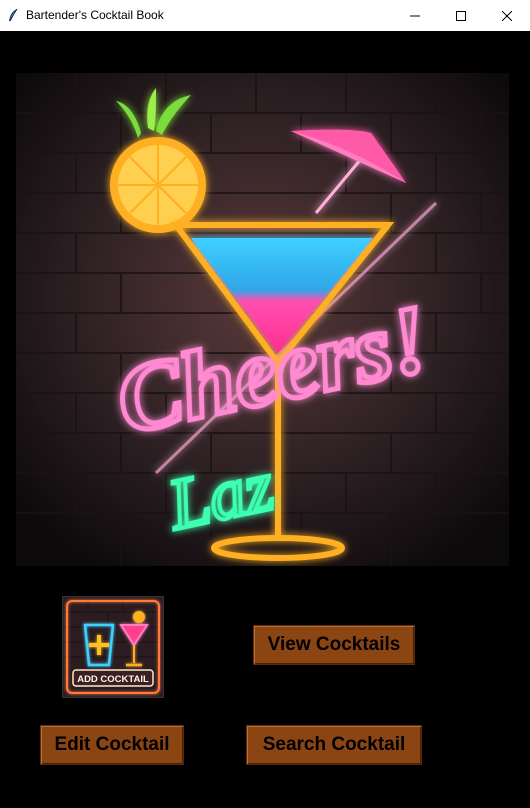 This screenshot has height=808, width=530. Describe the element at coordinates (334, 645) in the screenshot. I see `view-cocktails-button: View Cocktails` at that location.